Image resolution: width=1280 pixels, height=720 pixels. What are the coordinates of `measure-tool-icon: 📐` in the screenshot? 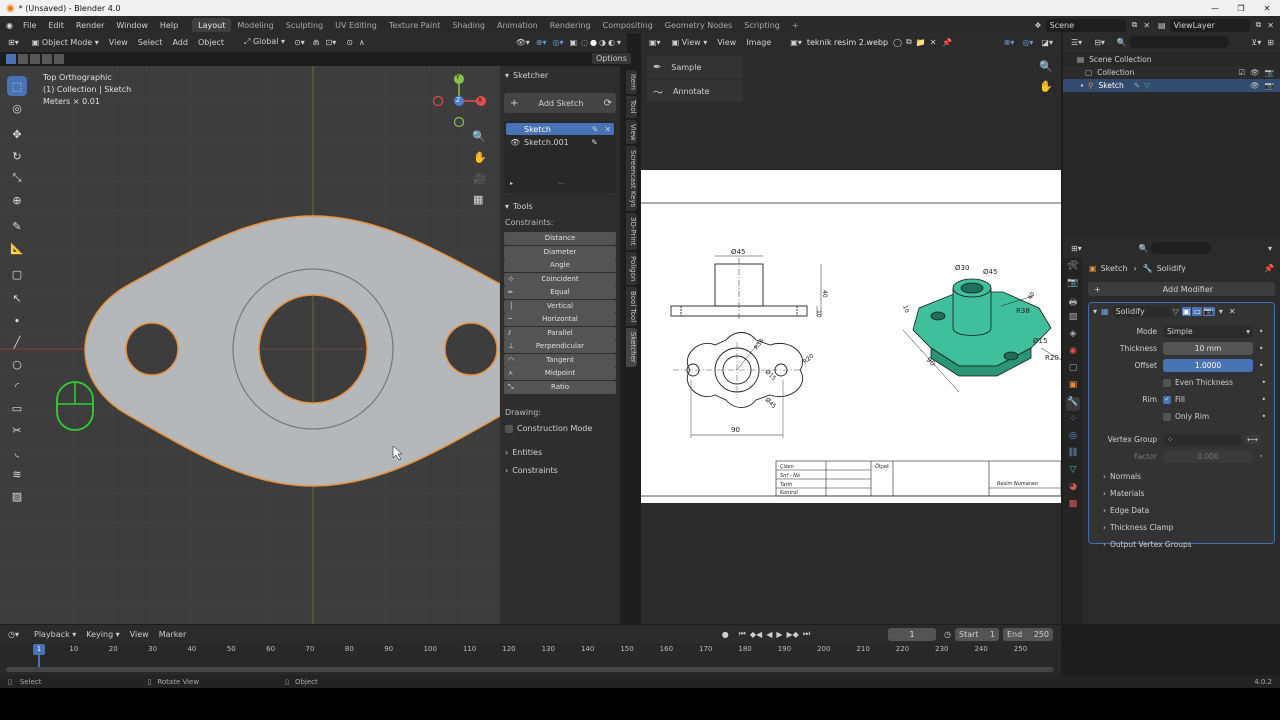 It's located at (17, 248).